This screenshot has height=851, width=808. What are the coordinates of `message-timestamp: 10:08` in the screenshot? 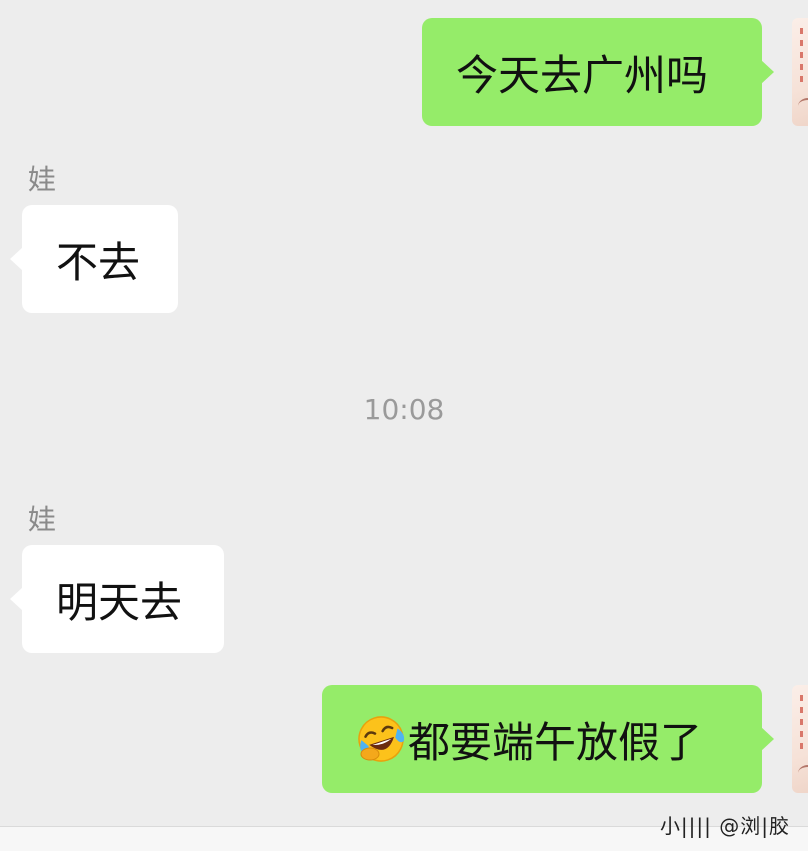 It's located at (404, 409).